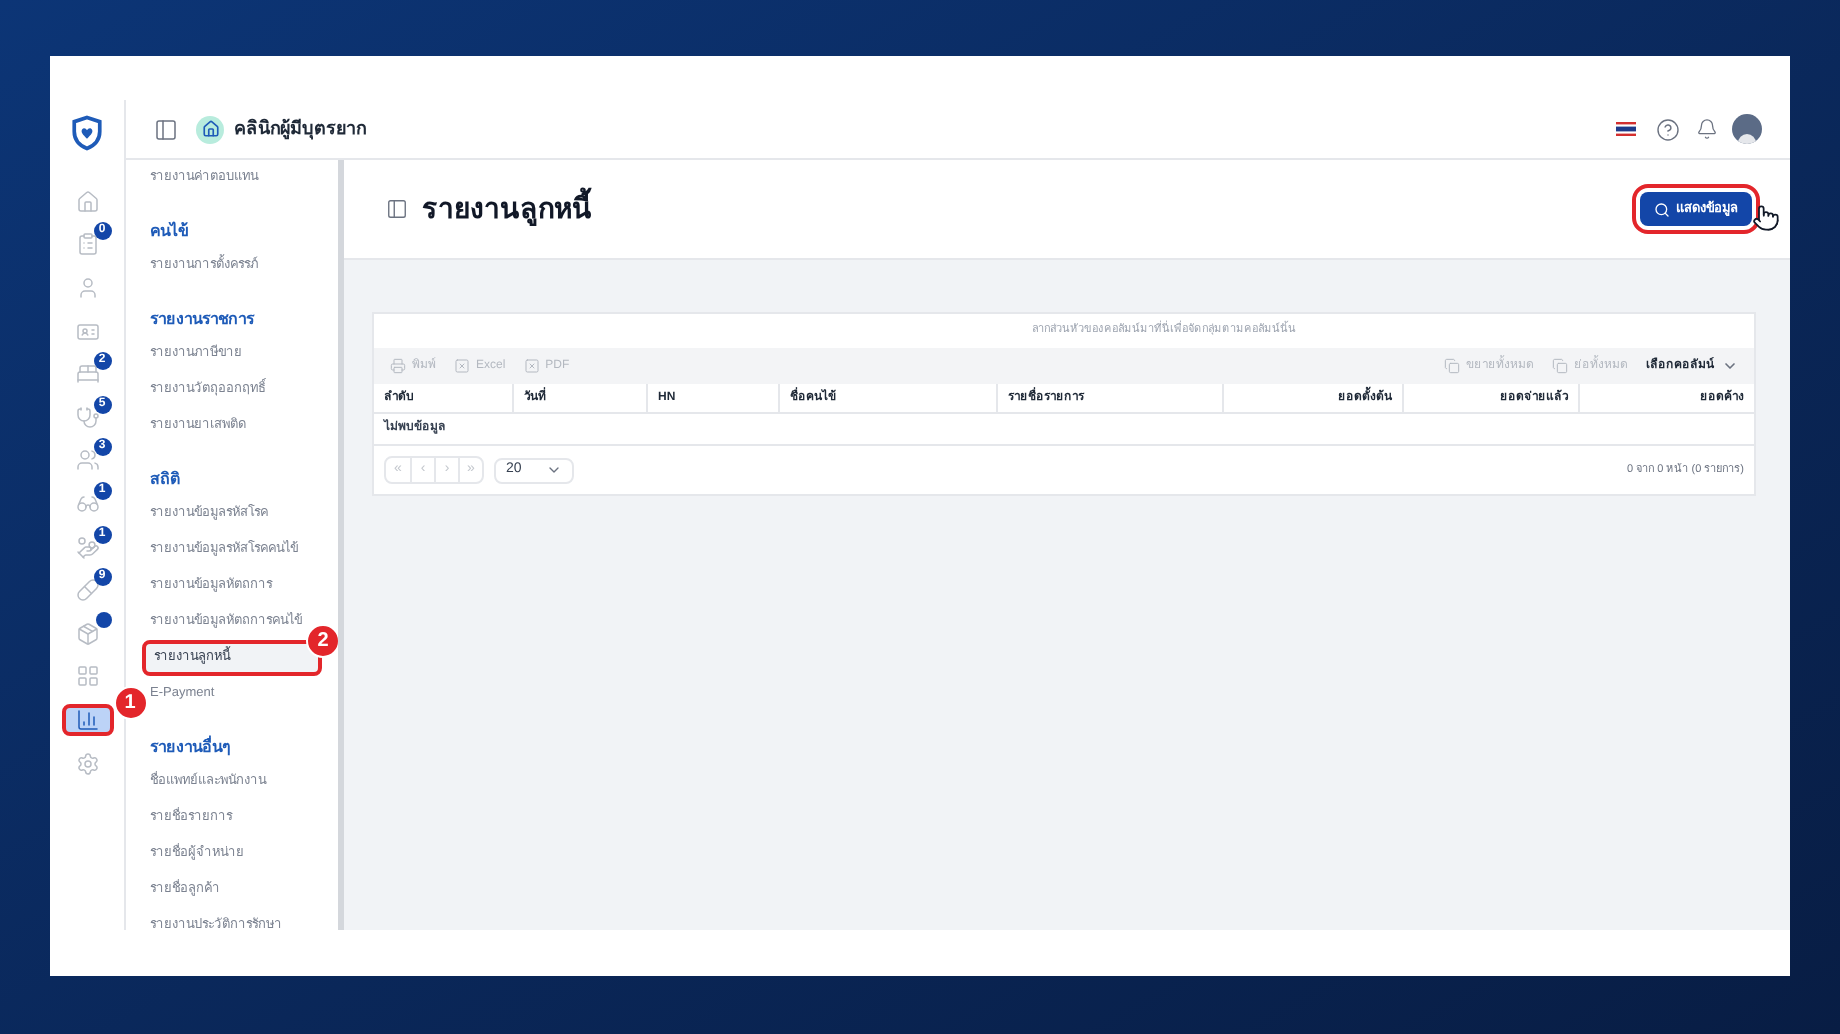 Image resolution: width=1840 pixels, height=1034 pixels. Describe the element at coordinates (87, 374) in the screenshot. I see `bed-icon` at that location.